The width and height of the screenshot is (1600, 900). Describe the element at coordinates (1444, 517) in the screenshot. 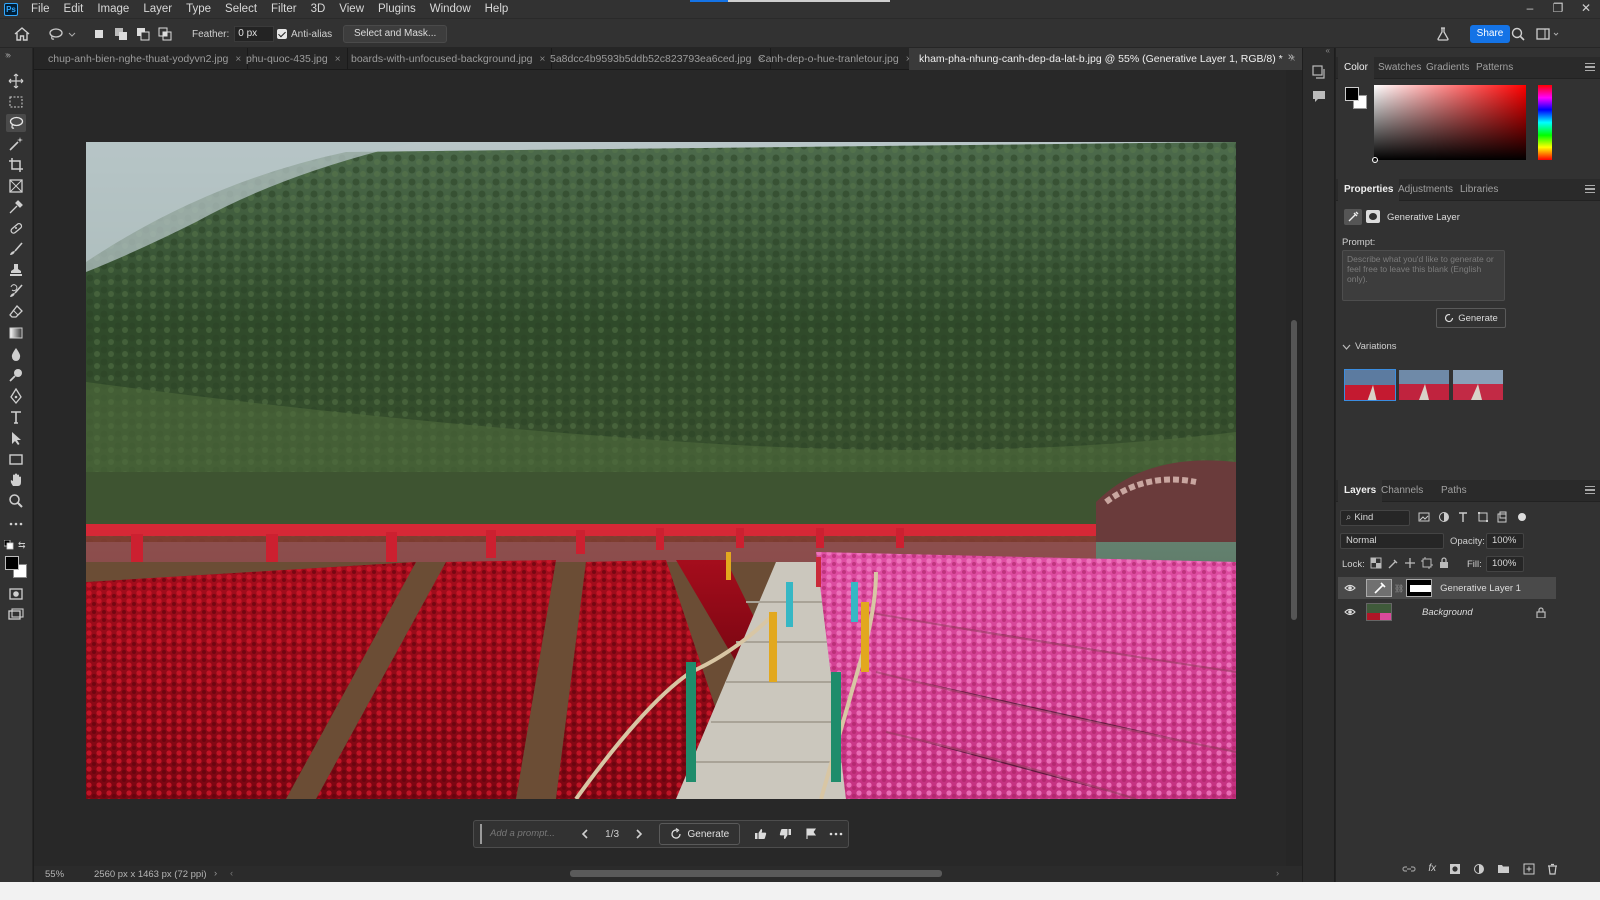

I see `filter-adjustment-icon` at that location.